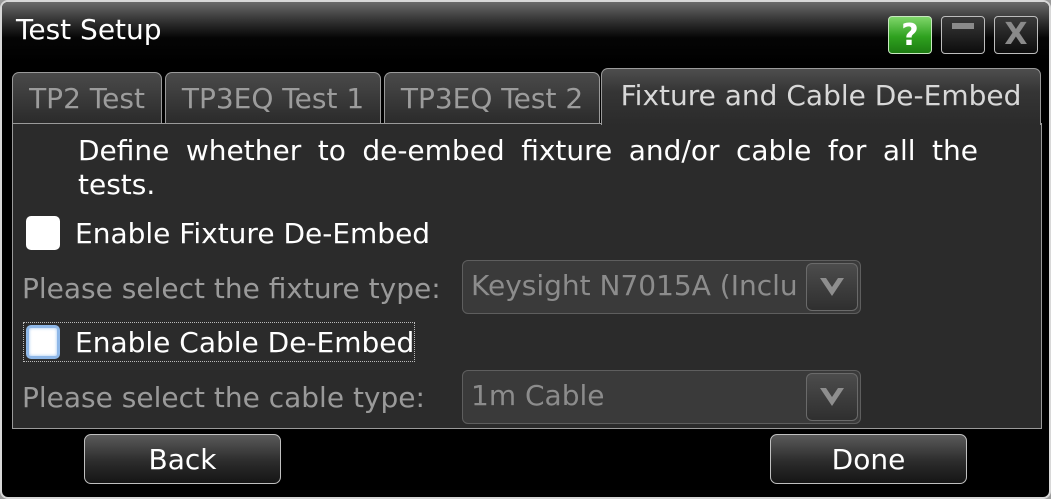 The width and height of the screenshot is (1051, 499). Describe the element at coordinates (182, 459) in the screenshot. I see `back-button: Back` at that location.